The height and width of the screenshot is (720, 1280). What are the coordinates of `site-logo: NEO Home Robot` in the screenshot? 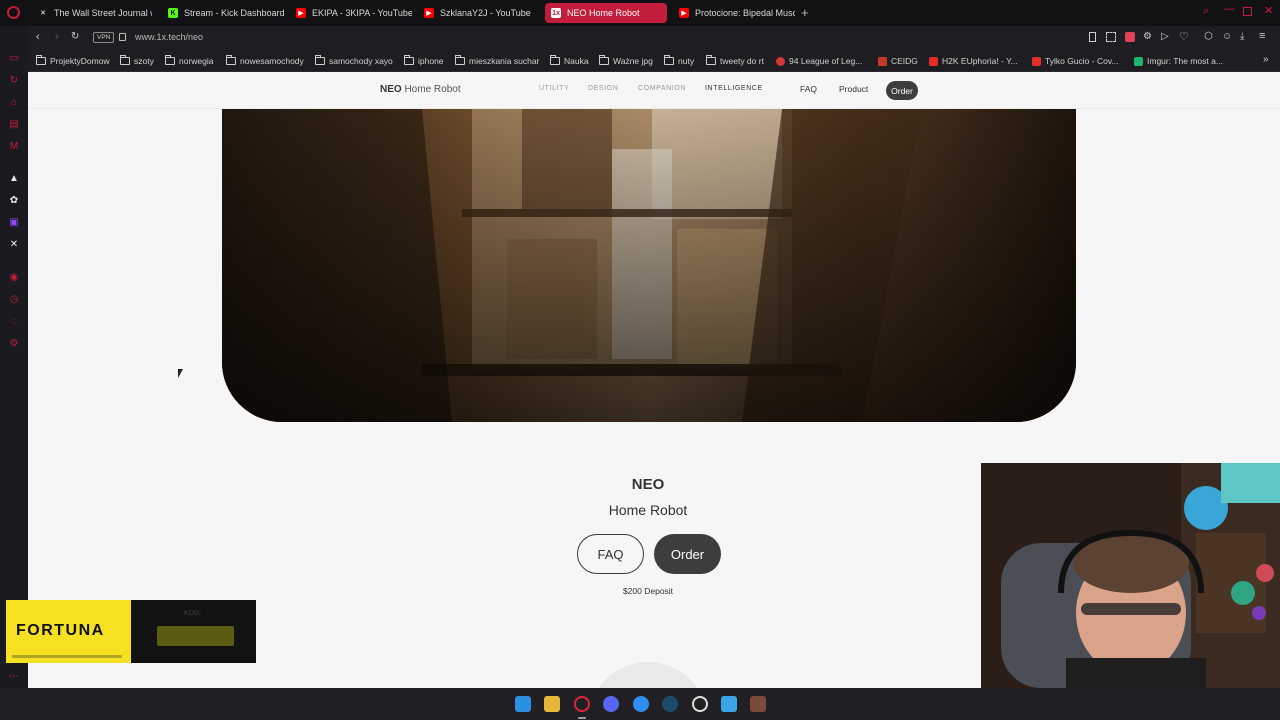 It's located at (420, 89).